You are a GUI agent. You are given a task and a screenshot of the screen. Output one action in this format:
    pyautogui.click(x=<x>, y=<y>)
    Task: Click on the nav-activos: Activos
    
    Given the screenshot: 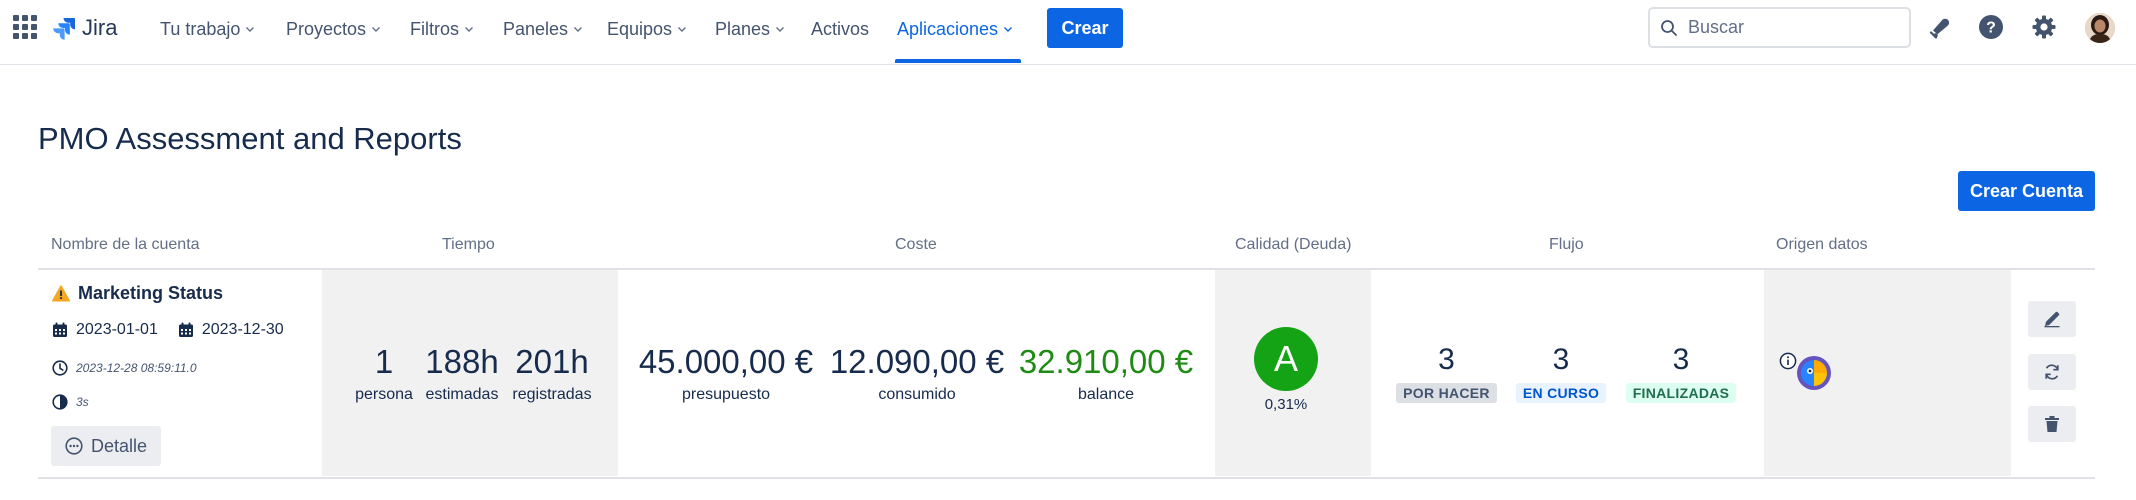 What is the action you would take?
    pyautogui.click(x=840, y=29)
    